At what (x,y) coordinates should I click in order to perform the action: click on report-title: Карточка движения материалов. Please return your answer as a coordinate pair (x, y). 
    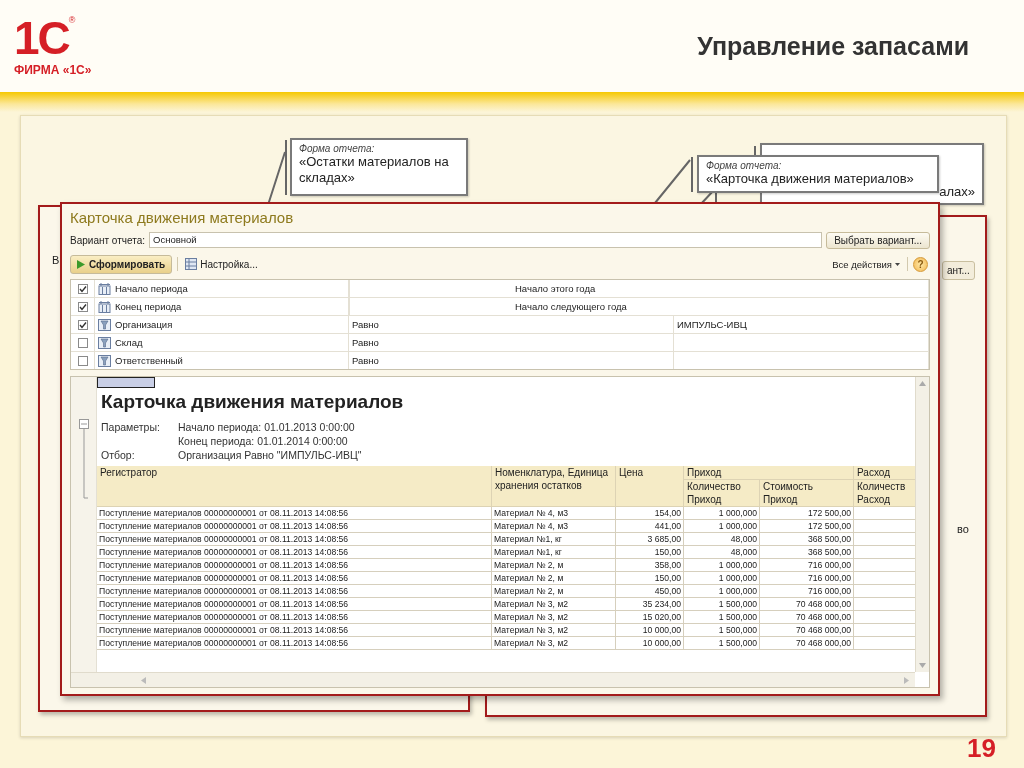
    Looking at the image, I should click on (253, 402).